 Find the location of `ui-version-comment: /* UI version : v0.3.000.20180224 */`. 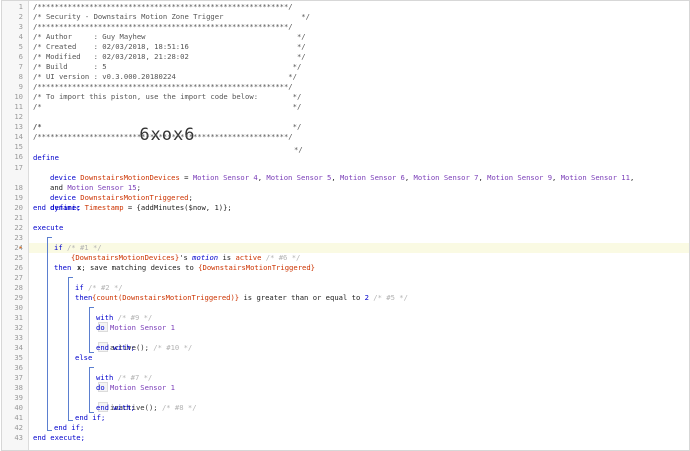

ui-version-comment: /* UI version : v0.3.000.20180224 */ is located at coordinates (165, 76).